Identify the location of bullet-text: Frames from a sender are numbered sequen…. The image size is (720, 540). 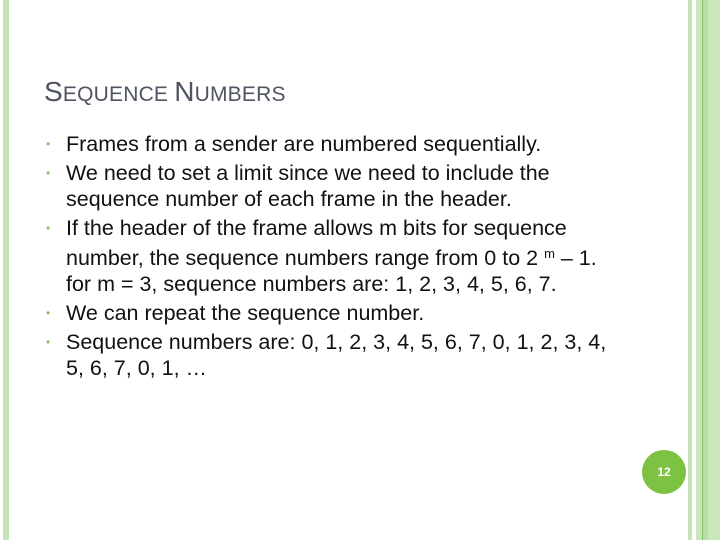
(304, 144).